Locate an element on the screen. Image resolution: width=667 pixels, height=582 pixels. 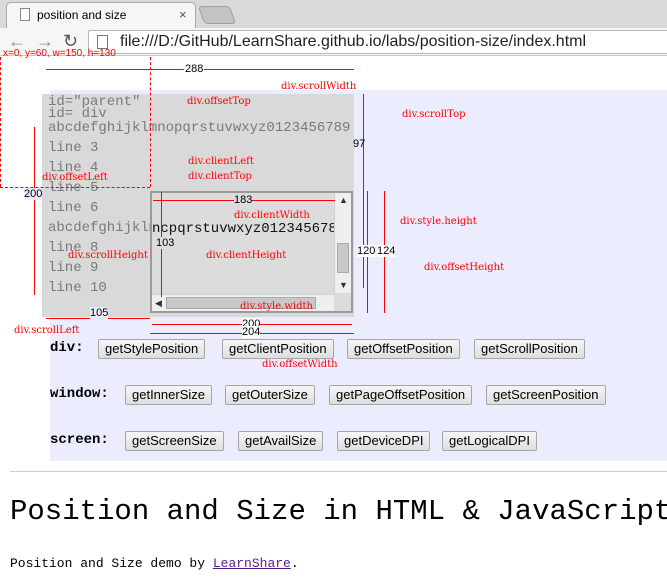
get-screen-size-button: getScreenSize is located at coordinates (174, 441).